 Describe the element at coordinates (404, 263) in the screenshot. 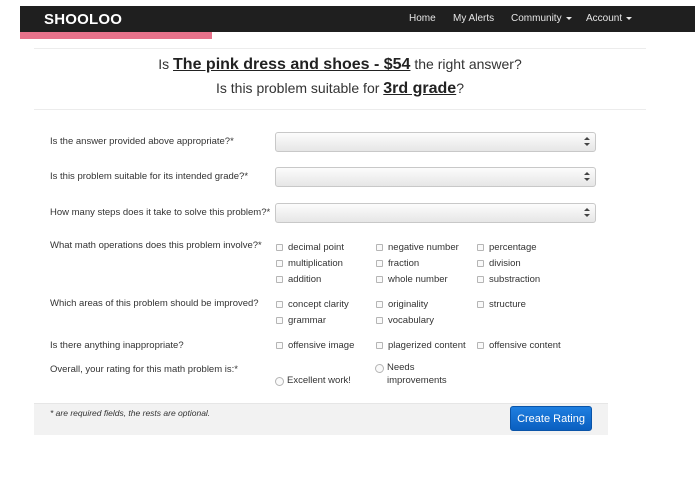

I see `checkbox-label: fraction` at that location.